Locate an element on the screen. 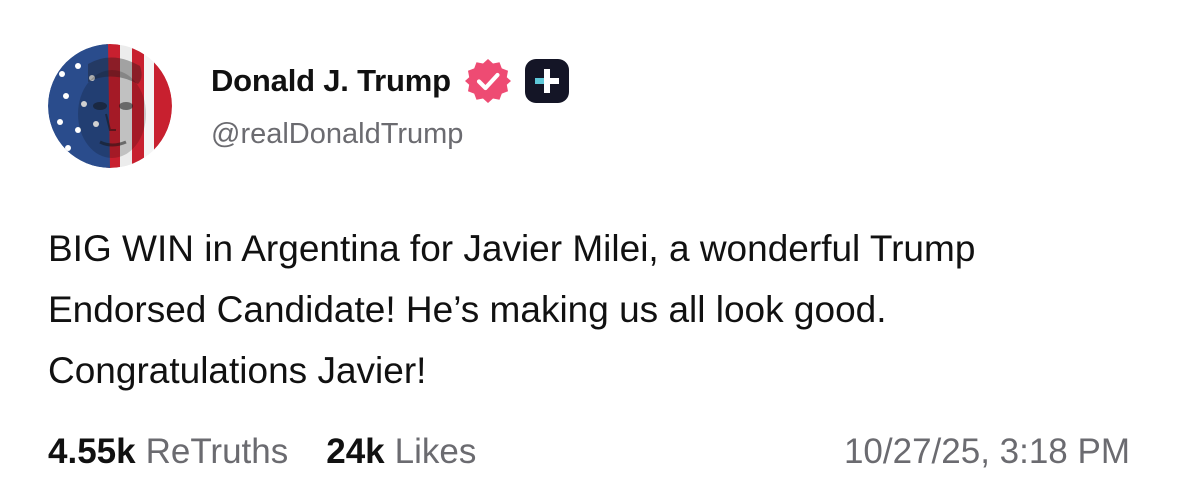 This screenshot has height=502, width=1179. author-name-row: Donald J. Trump is located at coordinates (390, 81).